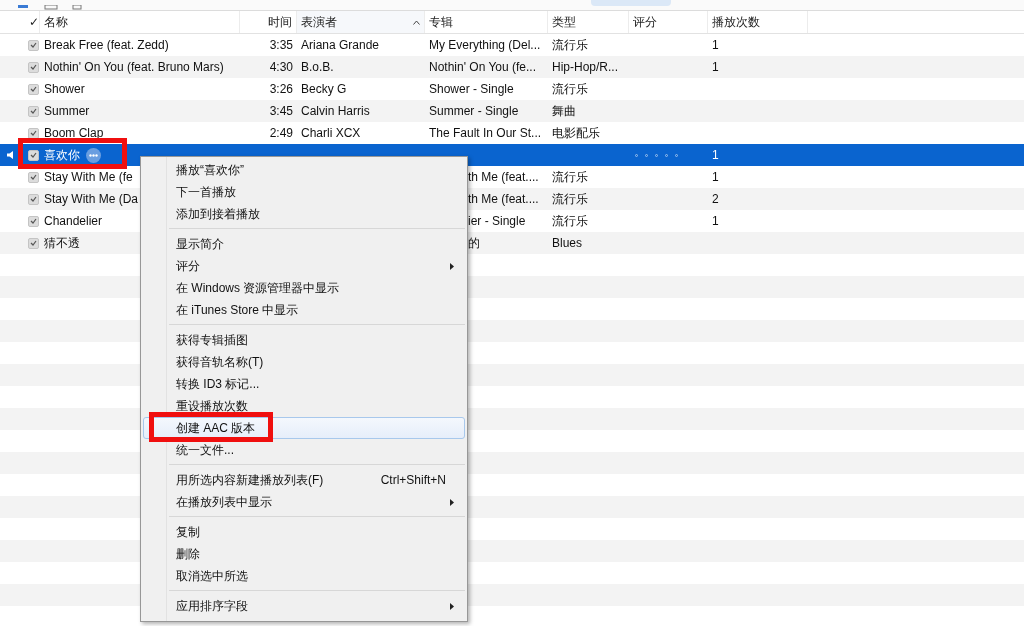  I want to click on menu-item: 取消选中所选, so click(304, 576).